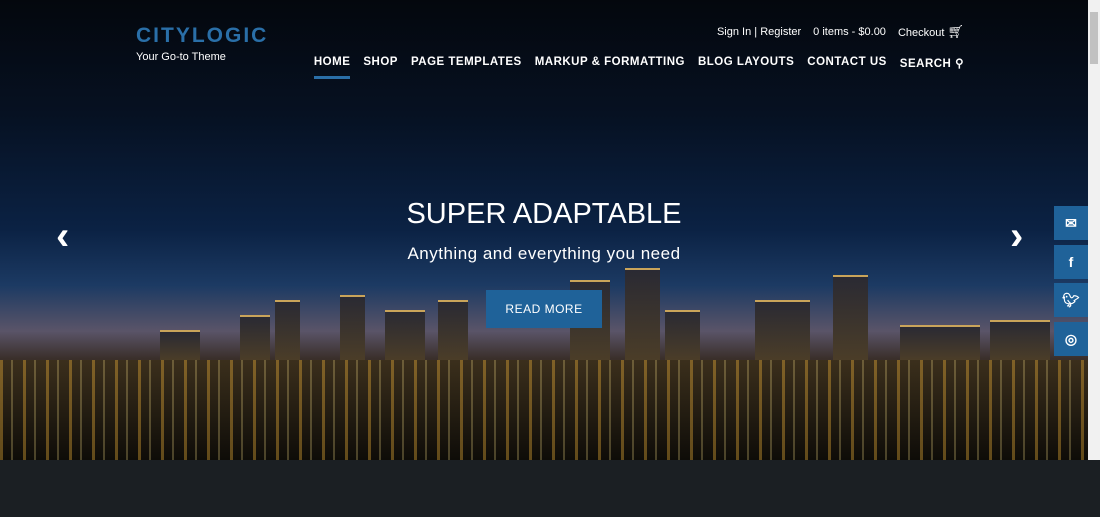 The image size is (1100, 517). What do you see at coordinates (332, 67) in the screenshot?
I see `nav-home: HOME` at bounding box center [332, 67].